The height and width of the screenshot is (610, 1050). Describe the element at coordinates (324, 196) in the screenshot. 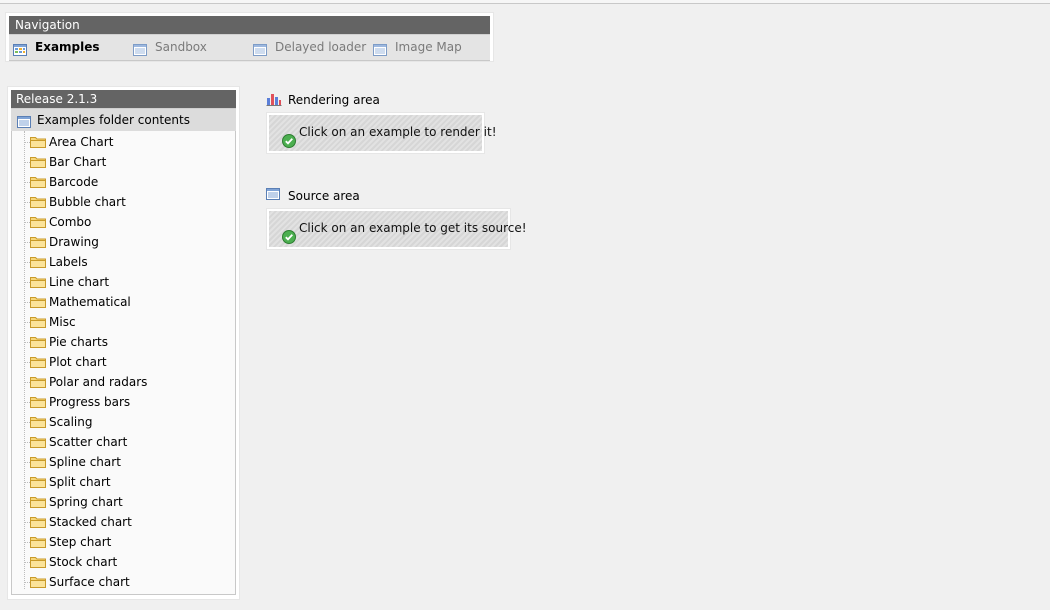

I see `source-area-title: Source area` at that location.